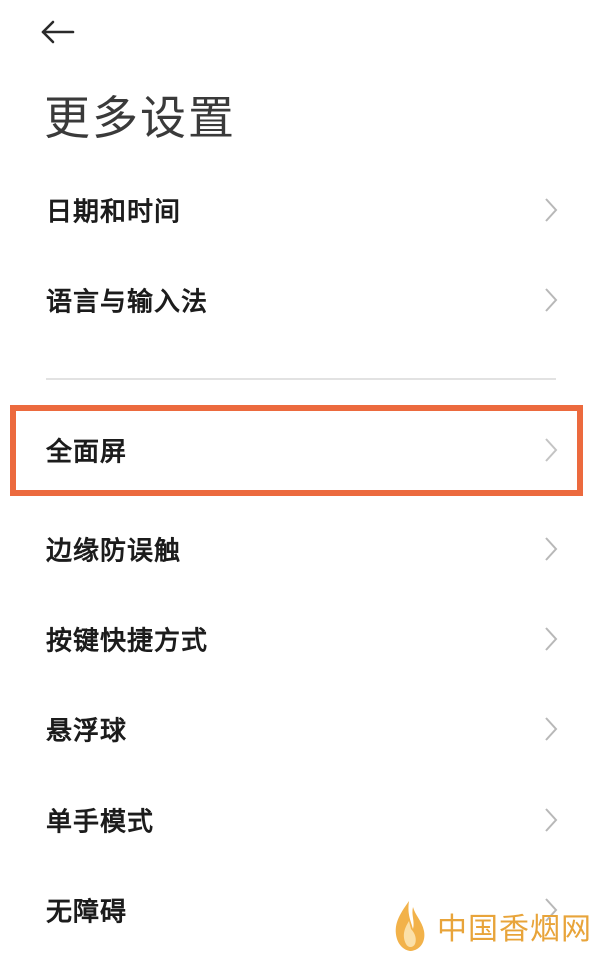 The height and width of the screenshot is (961, 600). I want to click on settings-item-date-time: 日期和时间, so click(300, 210).